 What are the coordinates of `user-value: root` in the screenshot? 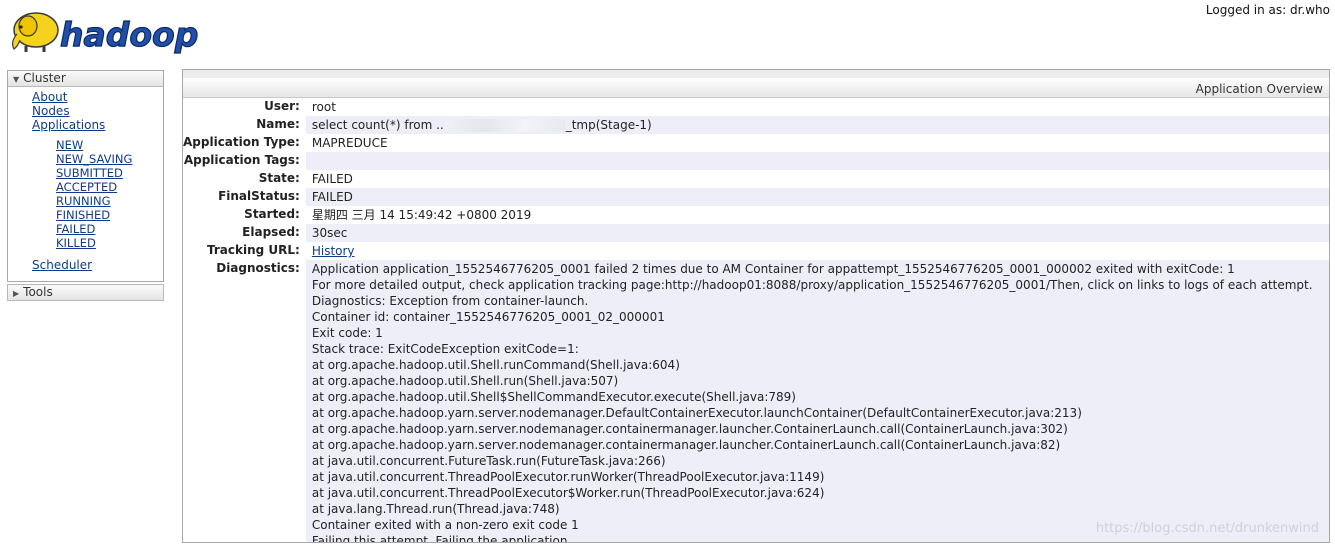 It's located at (323, 107).